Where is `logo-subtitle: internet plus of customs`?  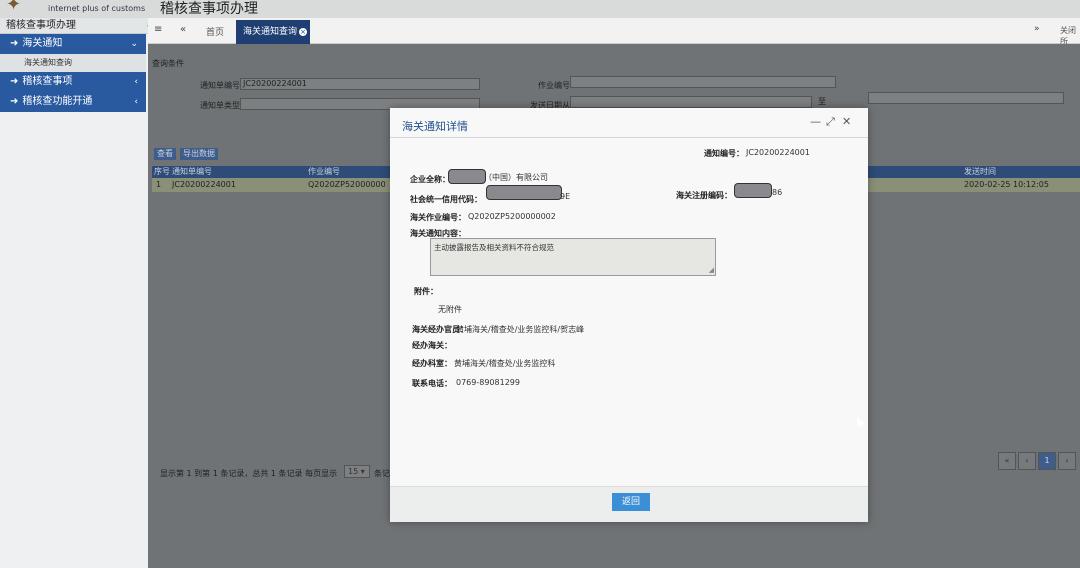
logo-subtitle: internet plus of customs is located at coordinates (97, 8).